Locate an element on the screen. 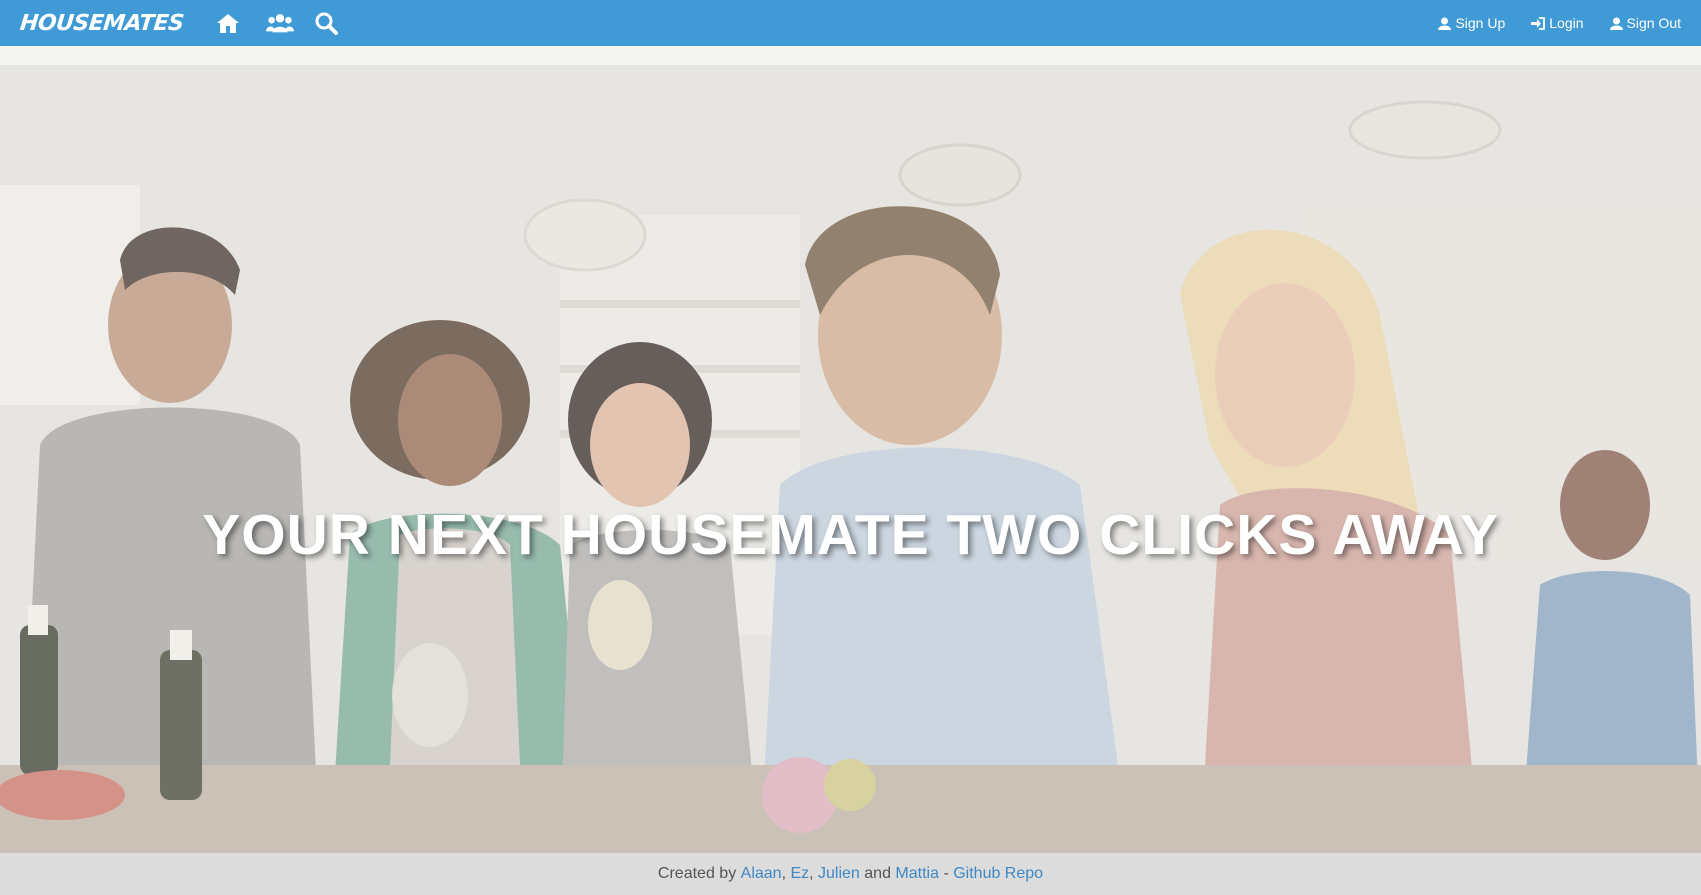  sign-up-link: Sign Up is located at coordinates (1471, 23).